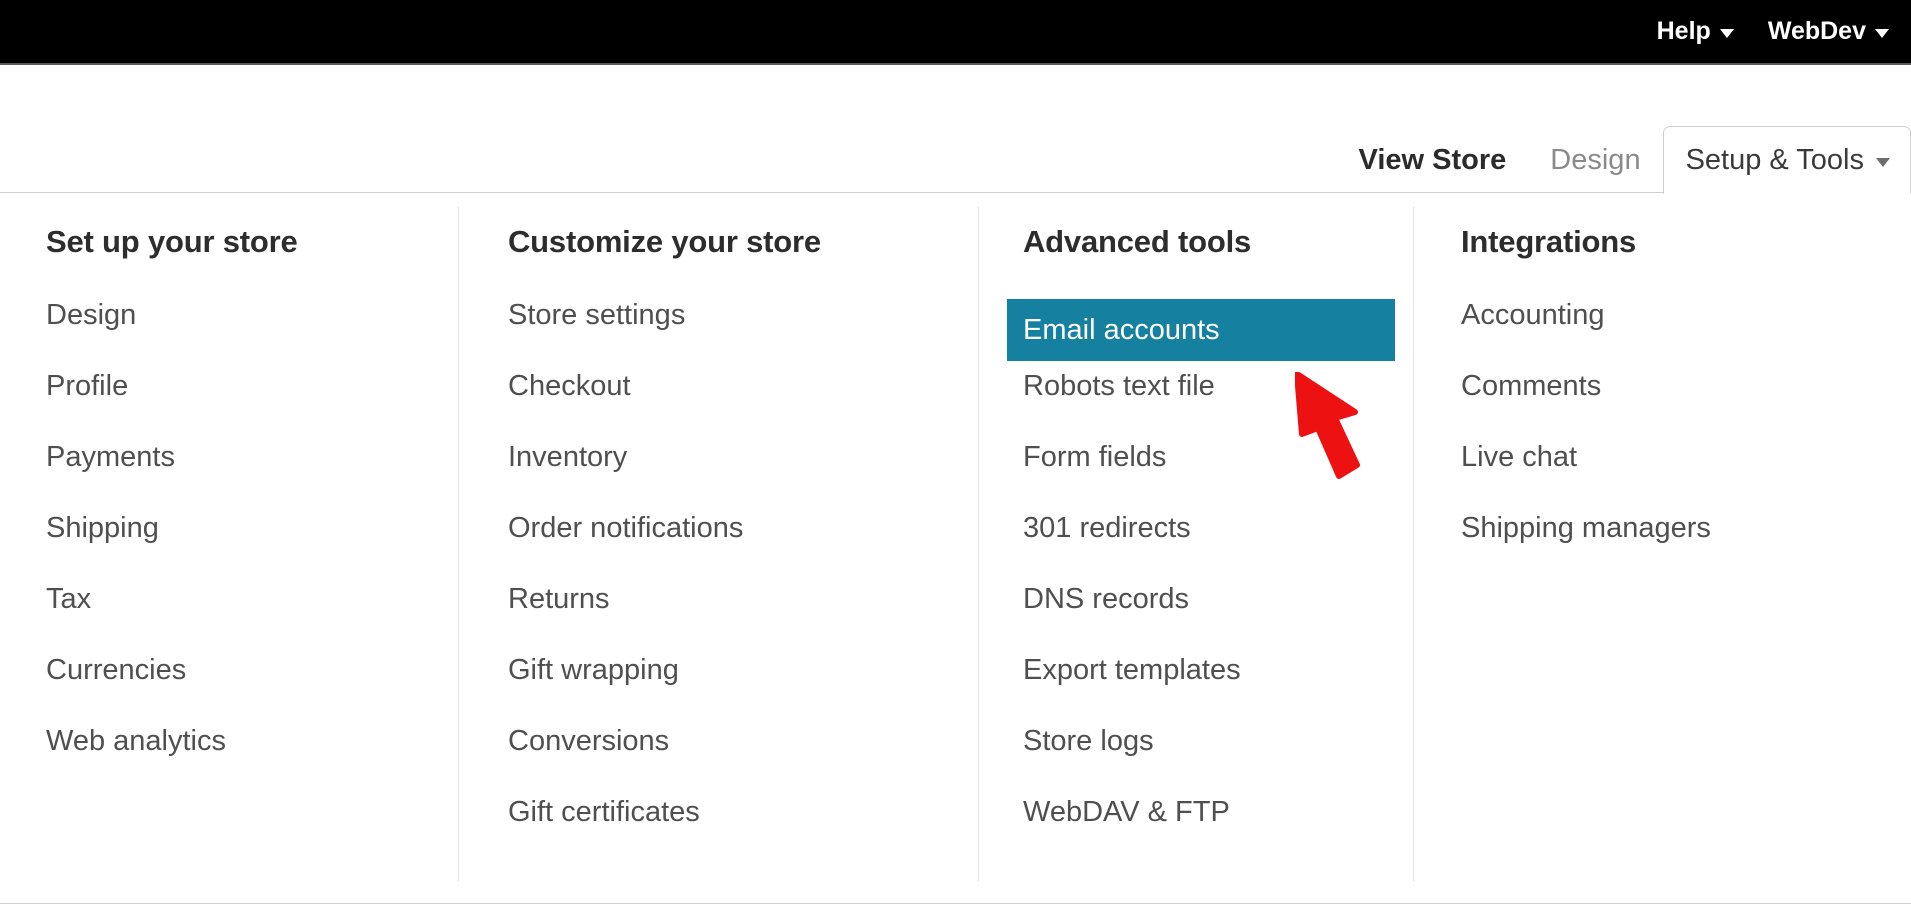  What do you see at coordinates (1218, 689) in the screenshot?
I see `list-item: Export templates` at bounding box center [1218, 689].